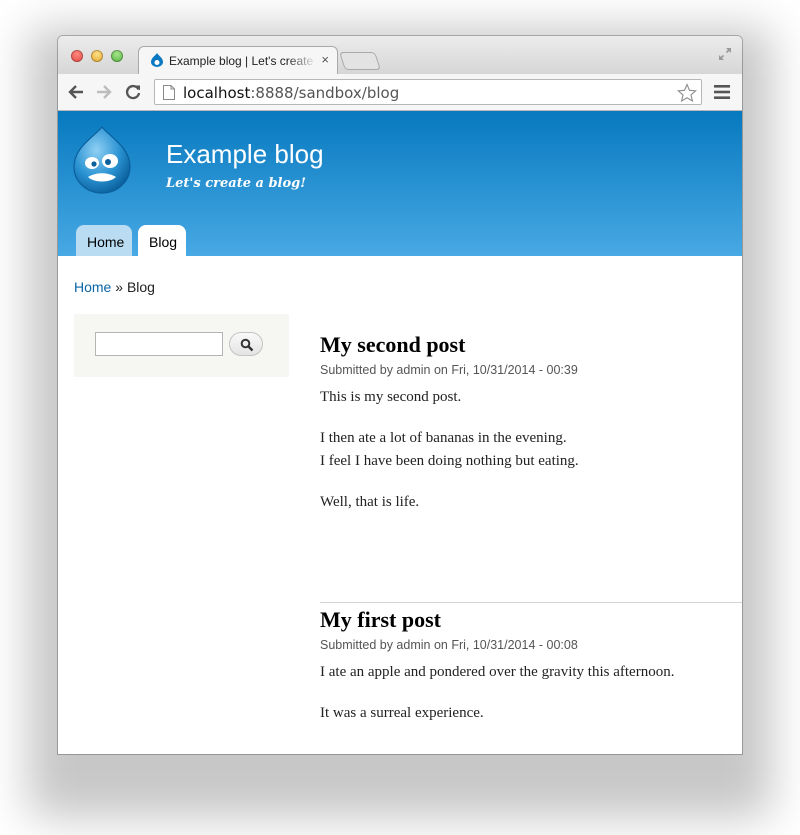 The image size is (800, 835). Describe the element at coordinates (360, 61) in the screenshot. I see `new-tab-button` at that location.